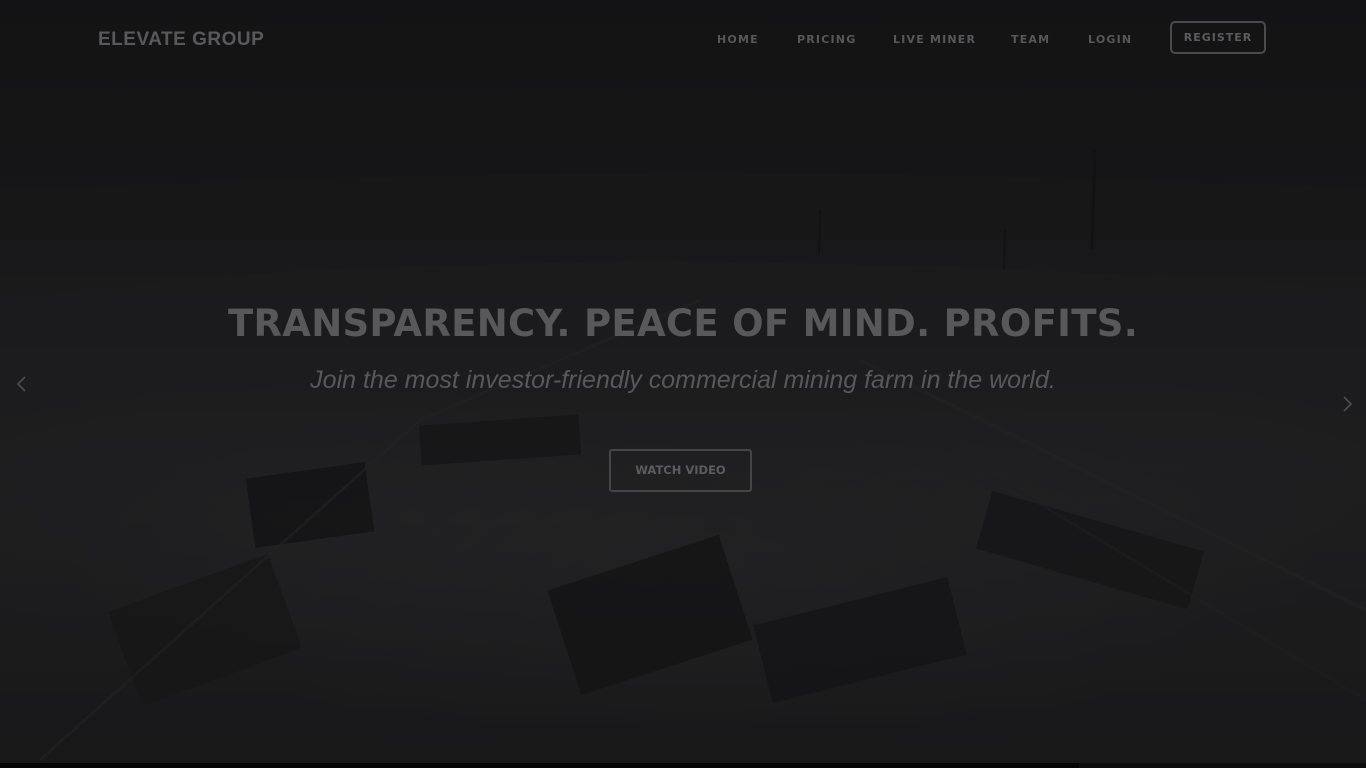 This screenshot has width=1366, height=768. I want to click on brand-logo: ELEVATE GROUP, so click(181, 40).